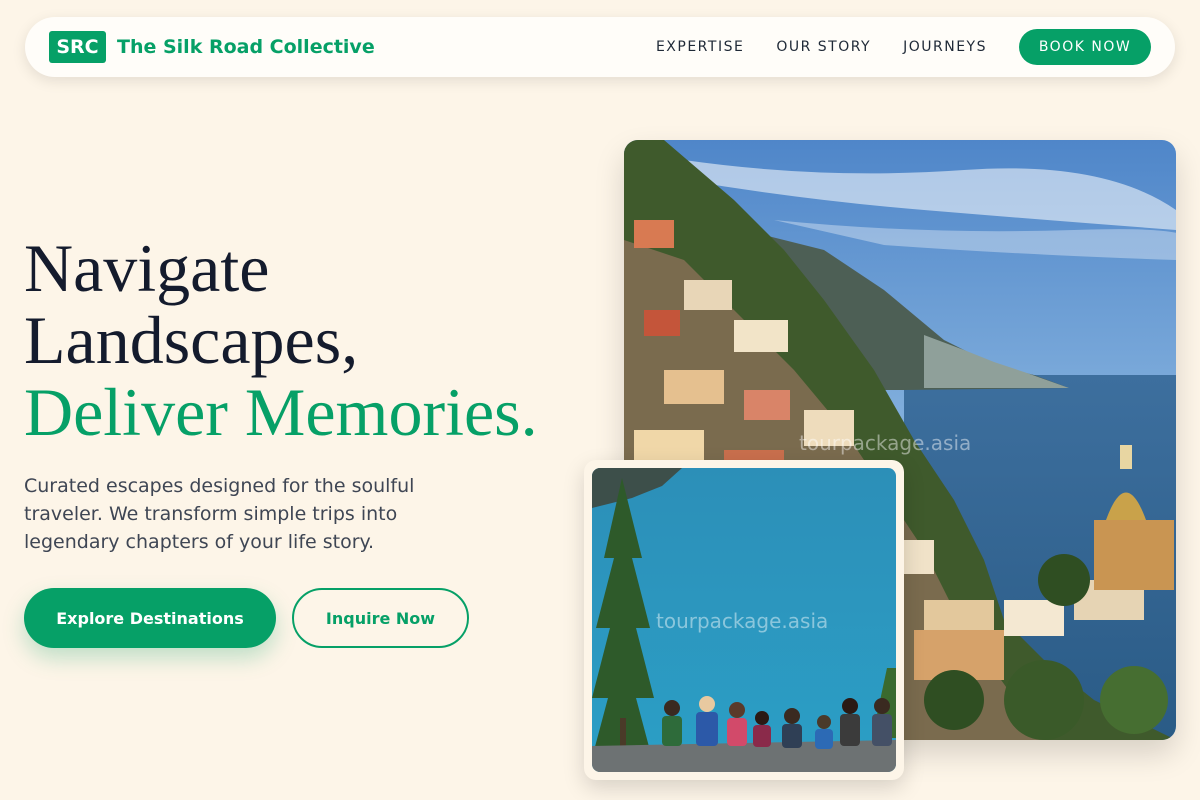  Describe the element at coordinates (281, 412) in the screenshot. I see `headline-accent: Deliver Memories.` at that location.